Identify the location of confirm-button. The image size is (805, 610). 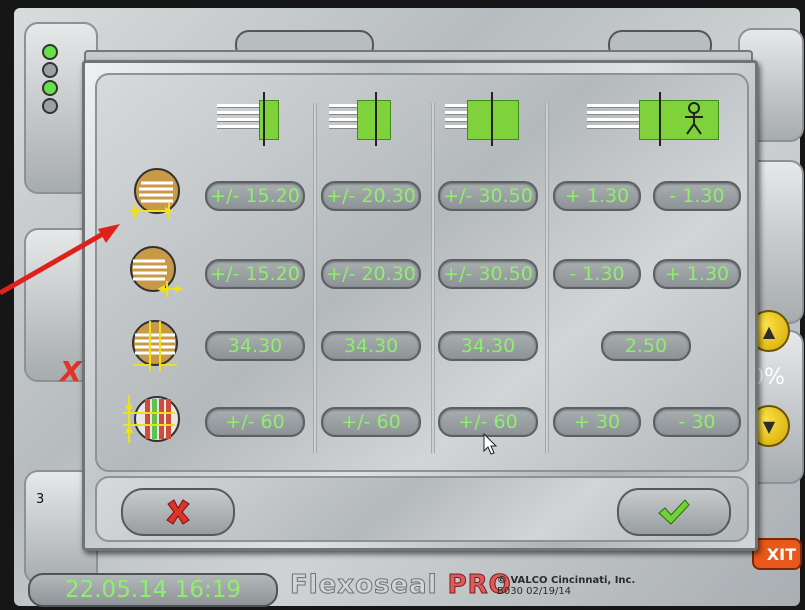
(674, 512).